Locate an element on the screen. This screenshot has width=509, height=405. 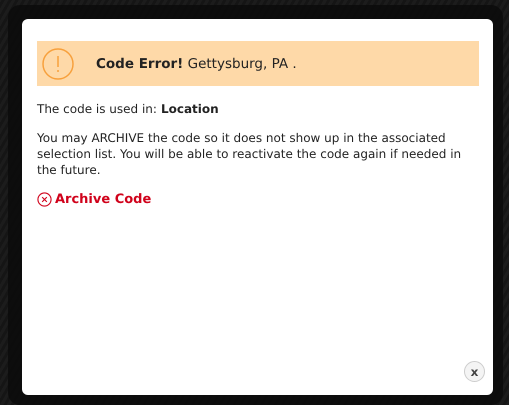
close-circle-icon is located at coordinates (44, 199).